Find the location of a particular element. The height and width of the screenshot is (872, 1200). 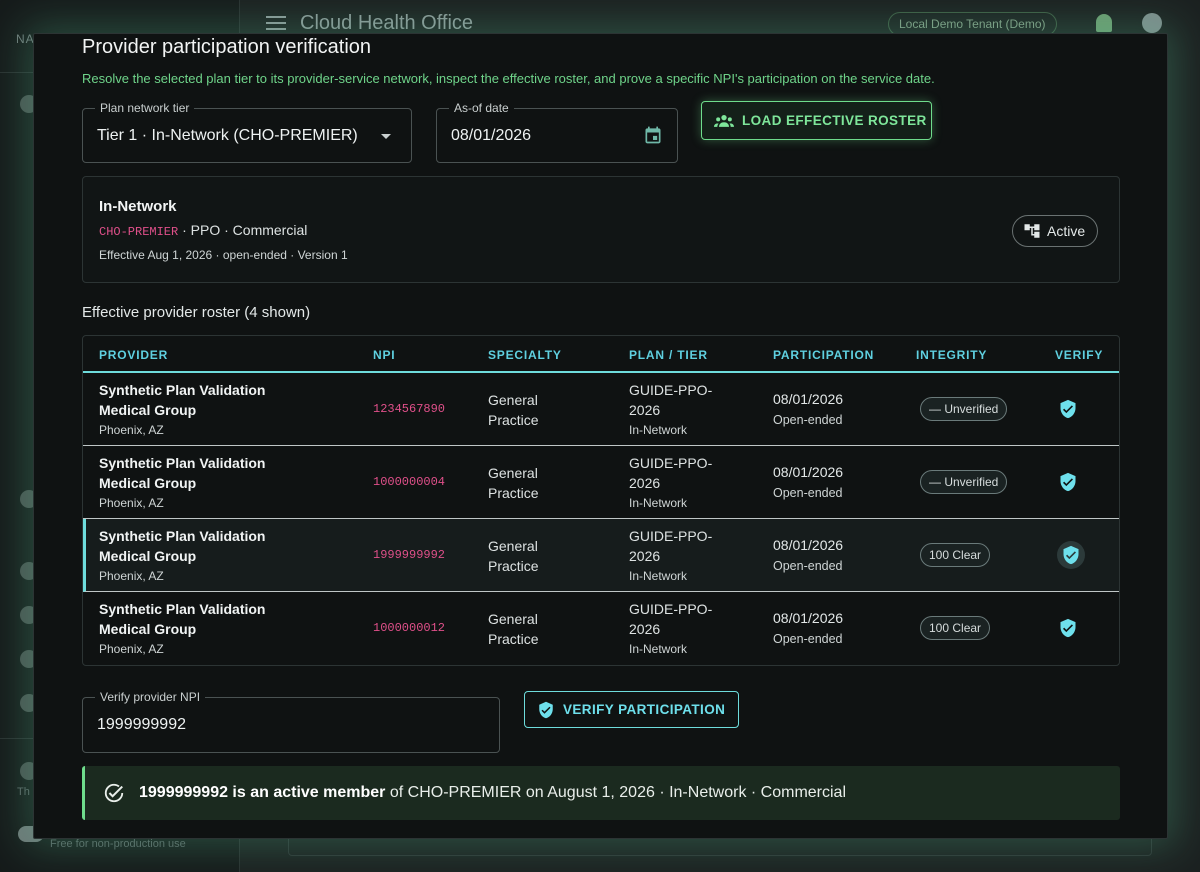

verify-npi-field: Verify provider NPI 1999999992 is located at coordinates (291, 721).